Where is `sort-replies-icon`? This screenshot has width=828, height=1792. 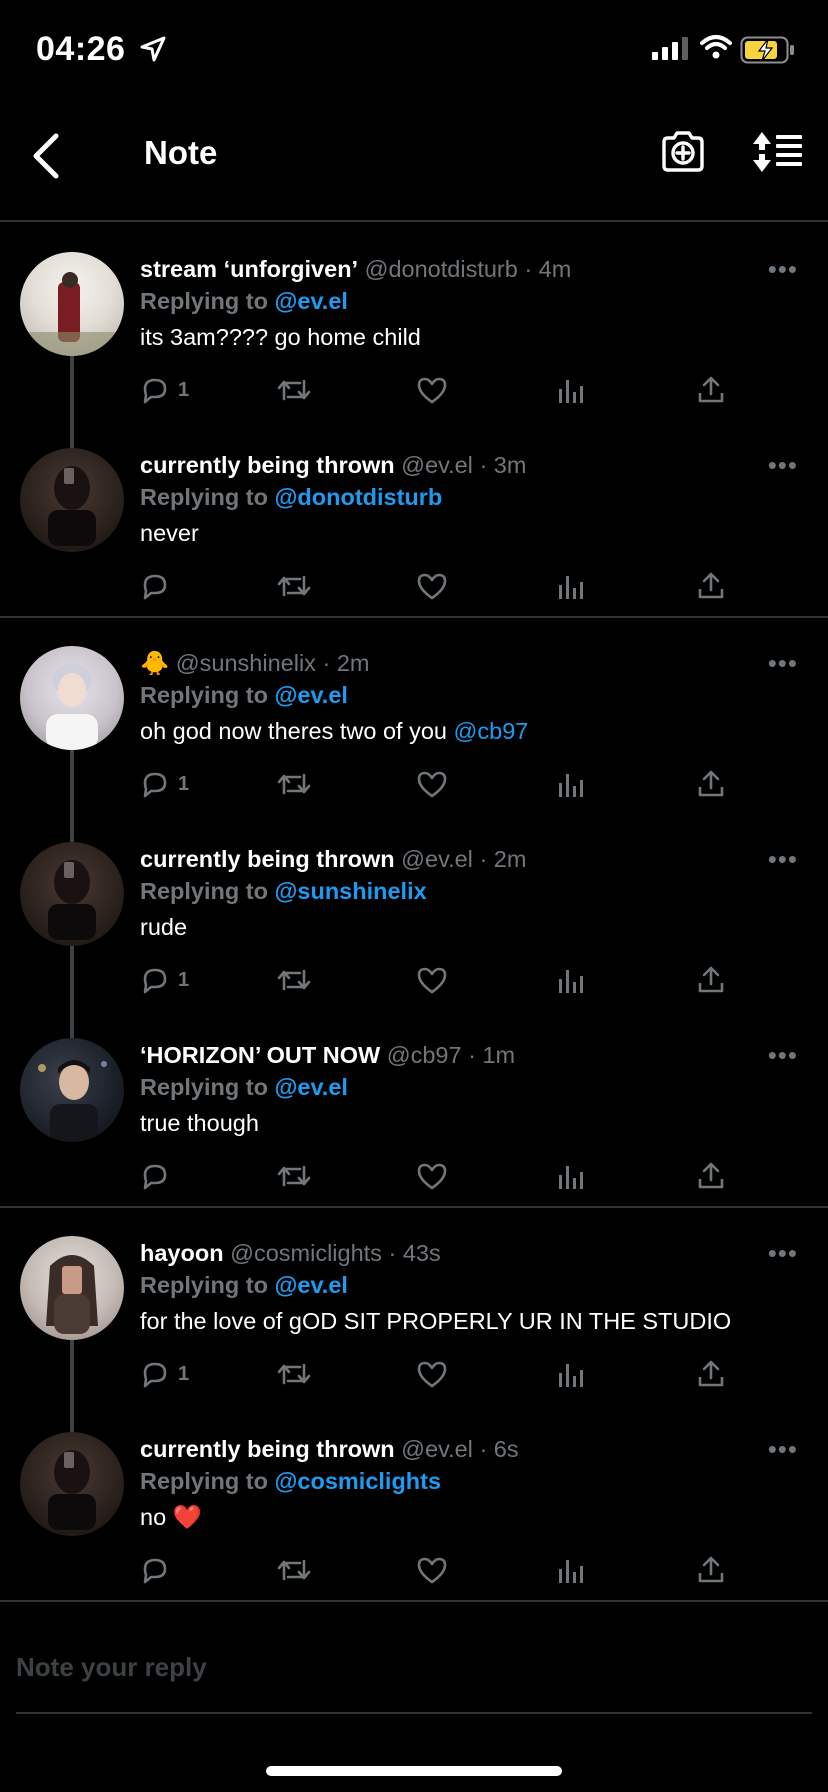
sort-replies-icon is located at coordinates (778, 152).